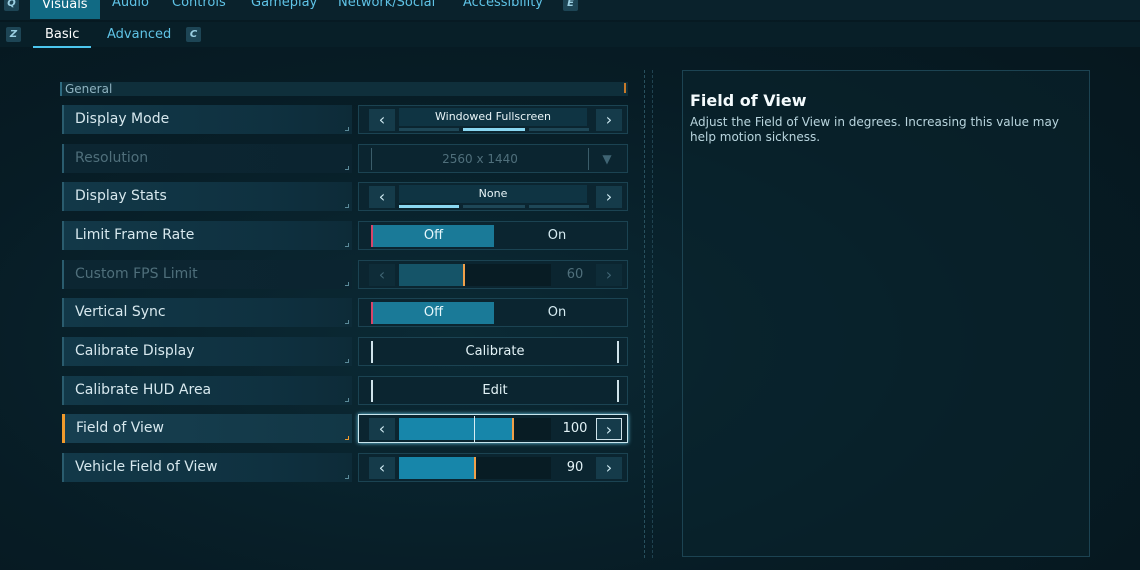 The height and width of the screenshot is (570, 1140). I want to click on setting-label: Vertical Sync, so click(120, 312).